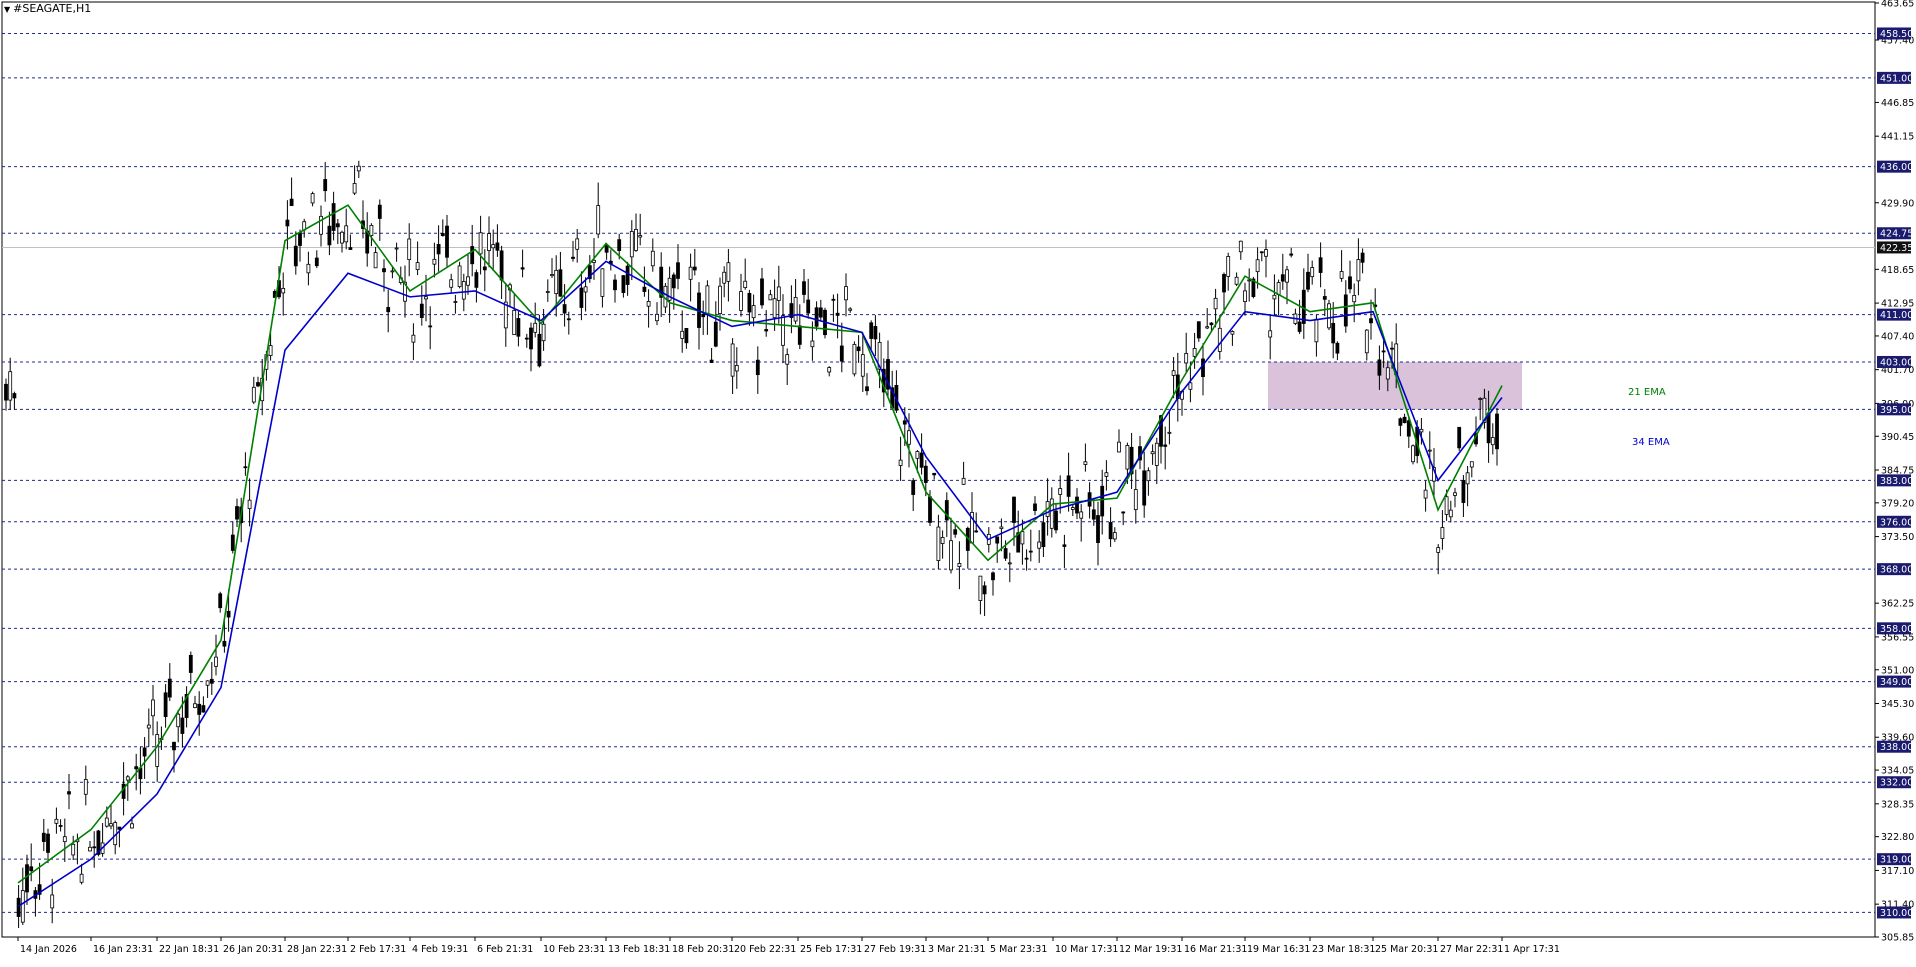  Describe the element at coordinates (440, 949) in the screenshot. I see `x-tick-label: 4 Feb 19:31` at that location.